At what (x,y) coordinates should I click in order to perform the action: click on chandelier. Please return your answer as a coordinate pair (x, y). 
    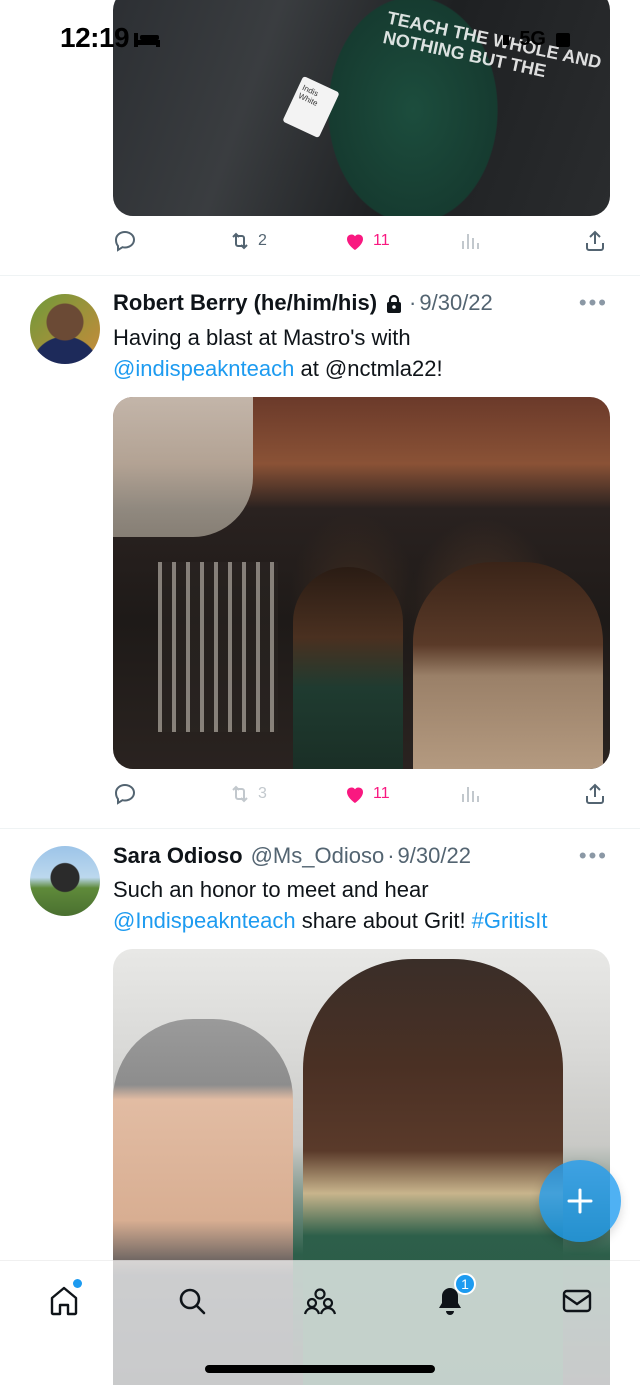
    Looking at the image, I should click on (183, 467).